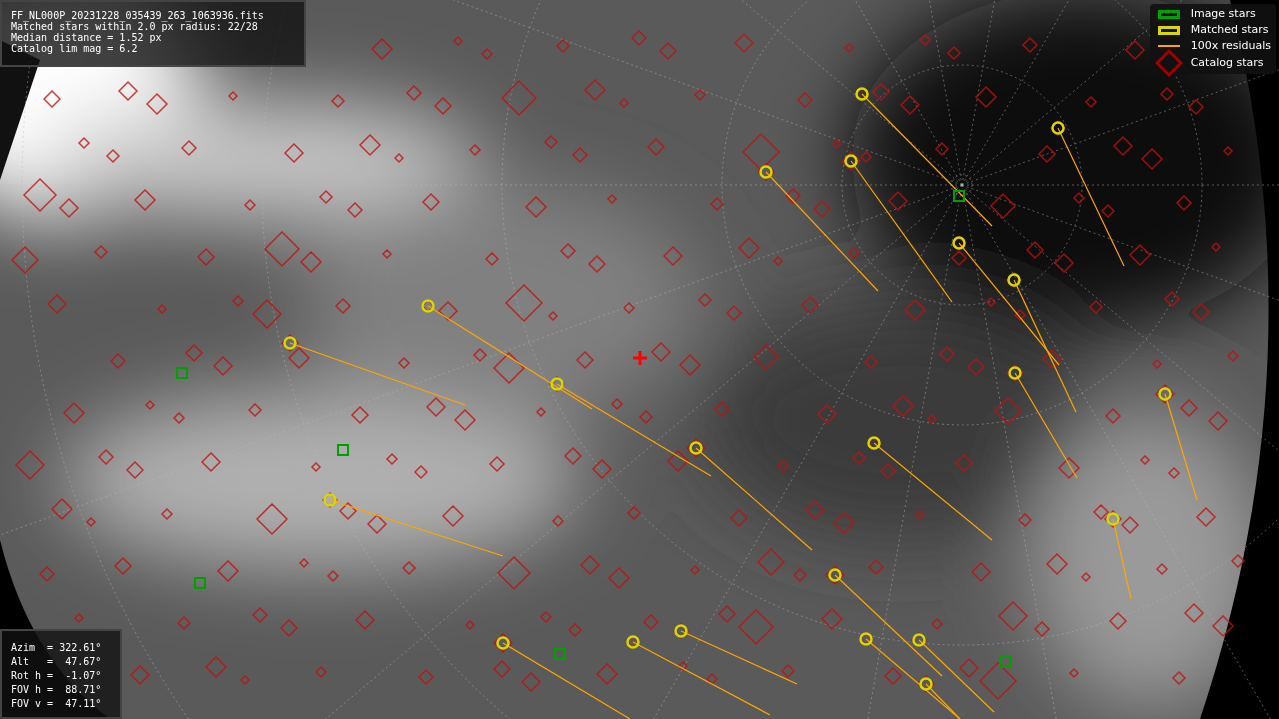 Image resolution: width=1279 pixels, height=719 pixels. Describe the element at coordinates (1229, 30) in the screenshot. I see `legend-label: Matched stars` at that location.